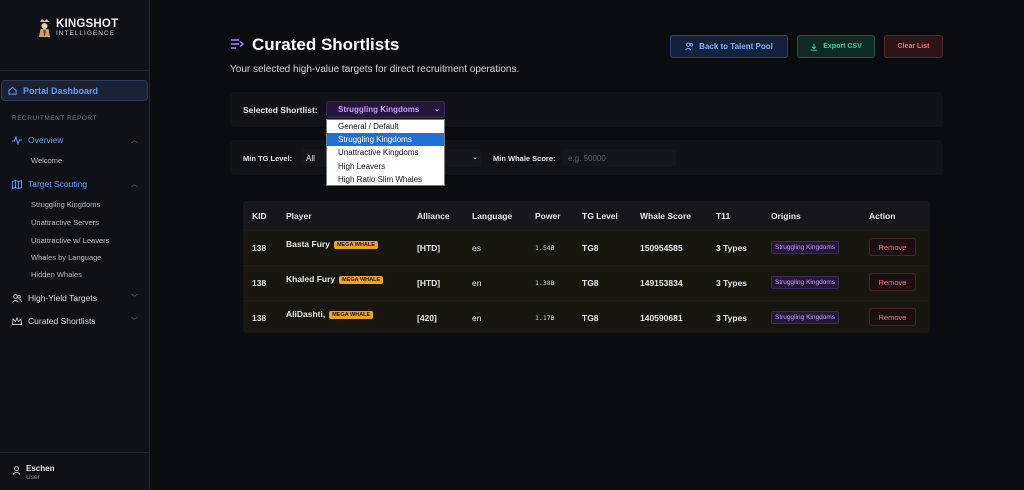  What do you see at coordinates (134, 140) in the screenshot?
I see `chevron-up-icon: ︿` at bounding box center [134, 140].